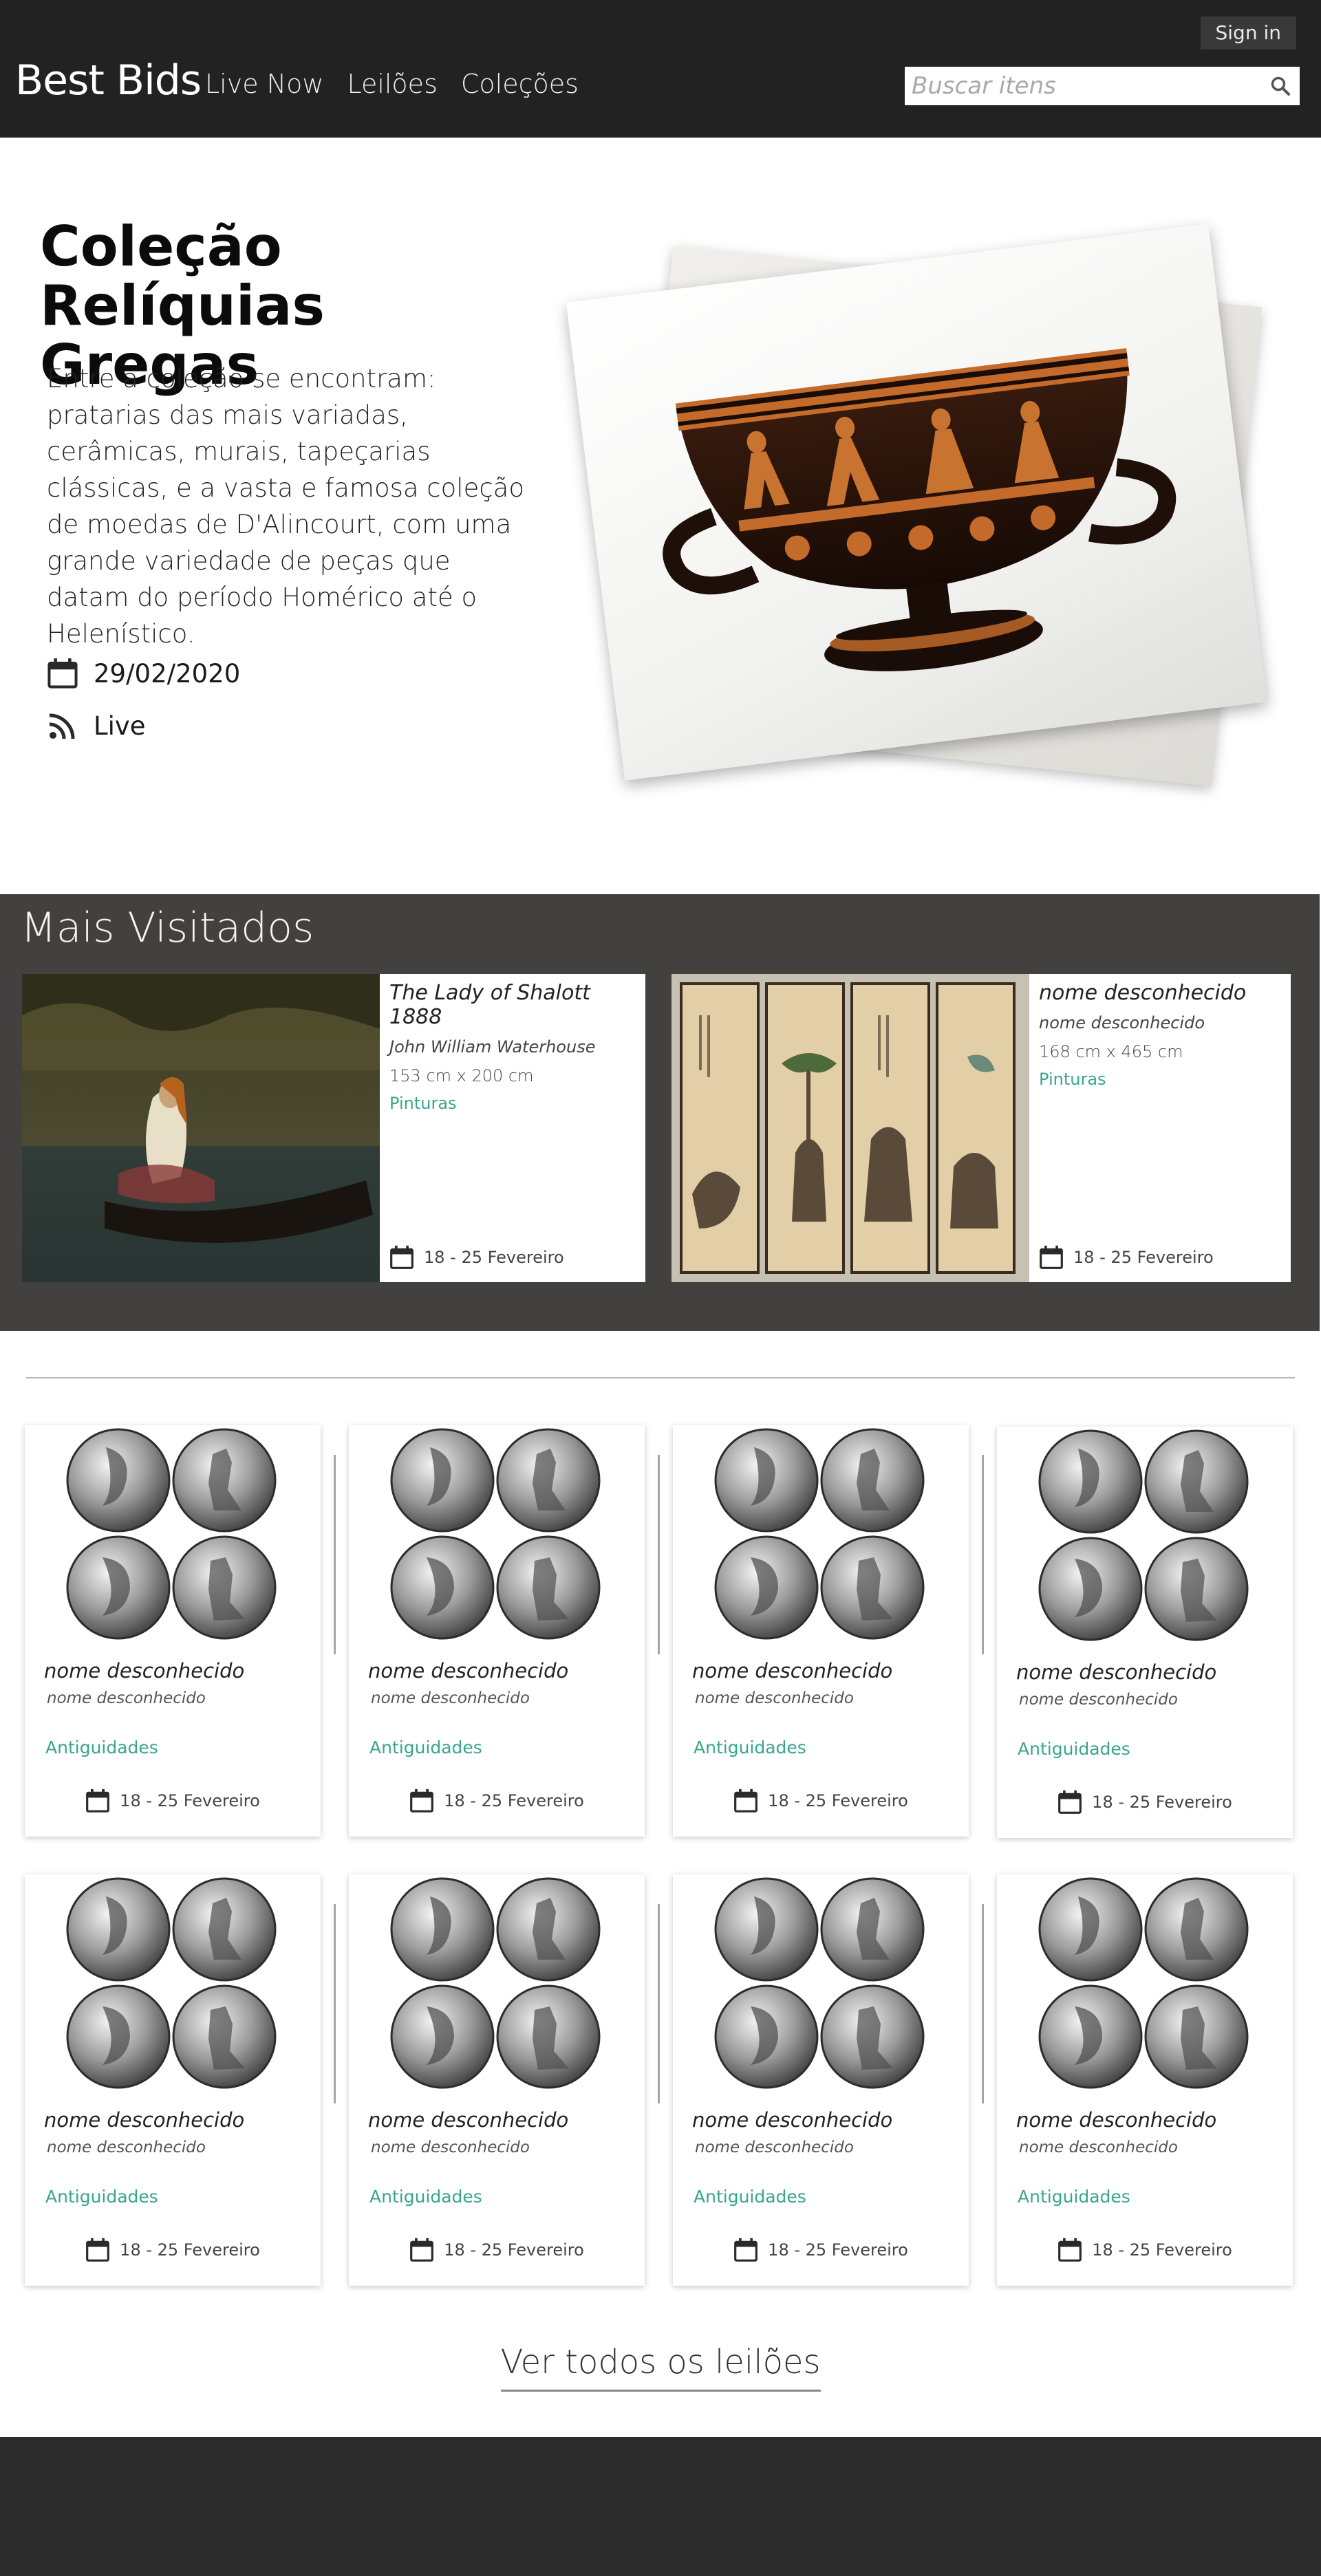  What do you see at coordinates (167, 928) in the screenshot?
I see `most-visited-heading: Mais Visitados` at bounding box center [167, 928].